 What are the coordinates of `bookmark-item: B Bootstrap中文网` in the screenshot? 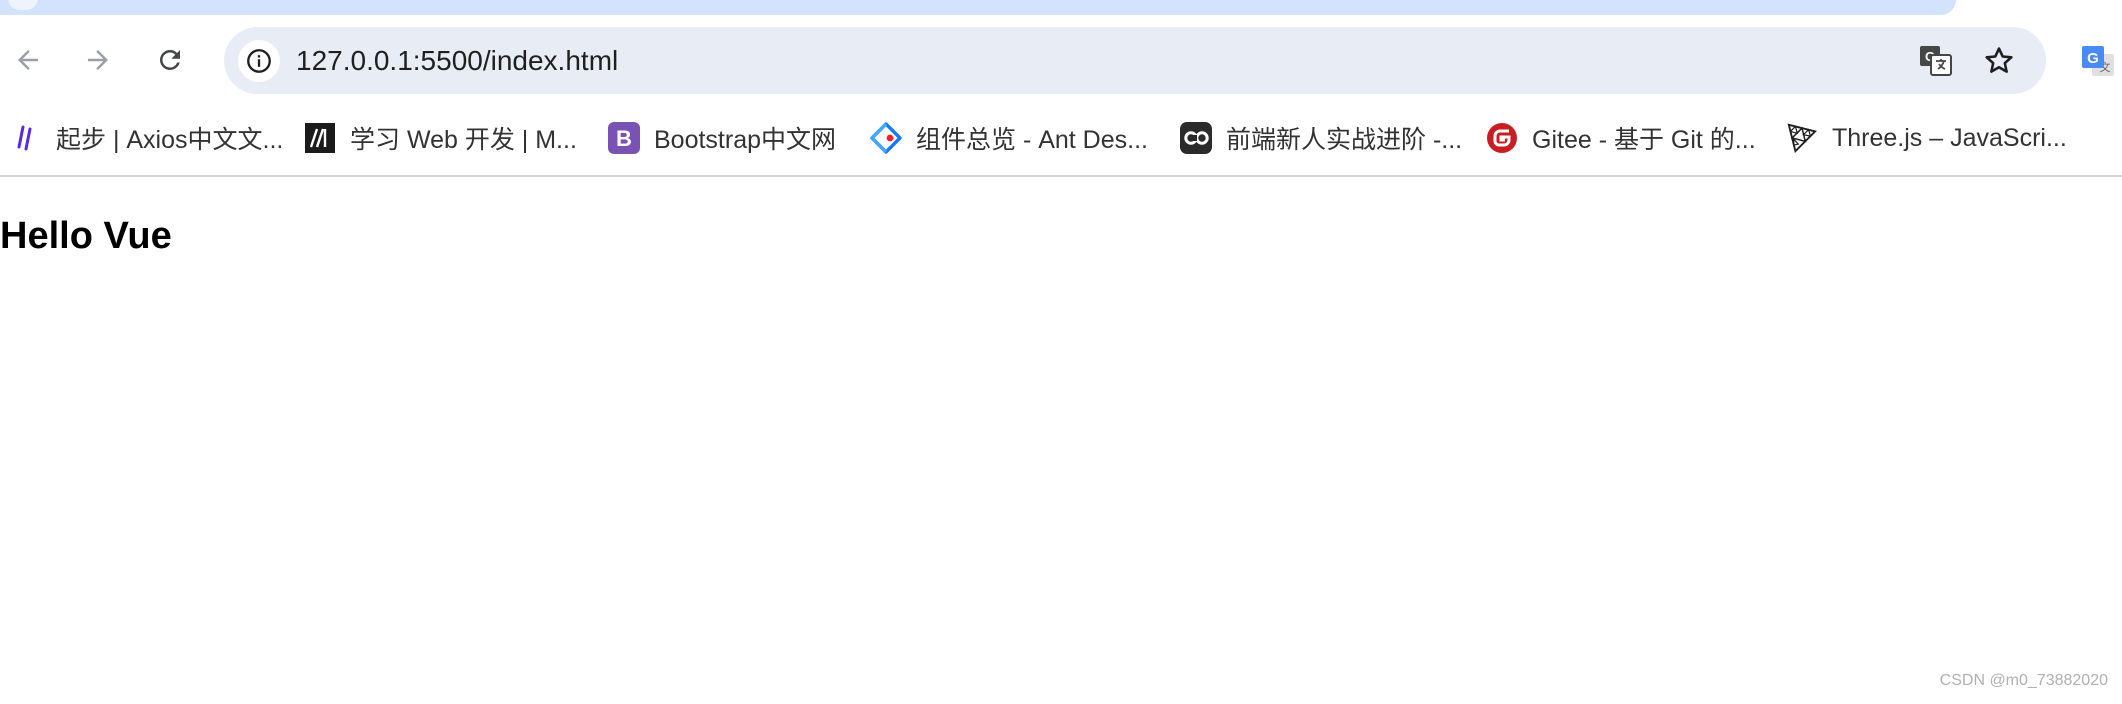 It's located at (722, 138).